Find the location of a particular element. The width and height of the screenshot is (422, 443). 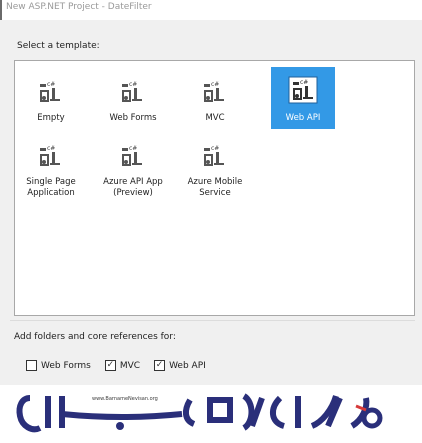

template-label: Azure API App (Preview) is located at coordinates (133, 187).